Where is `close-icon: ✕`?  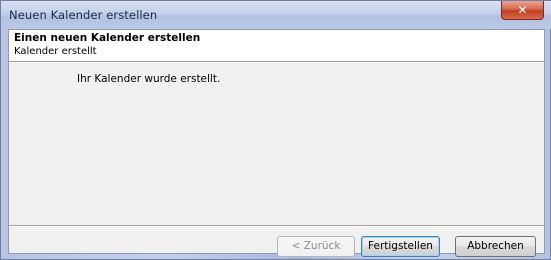 close-icon: ✕ is located at coordinates (522, 10).